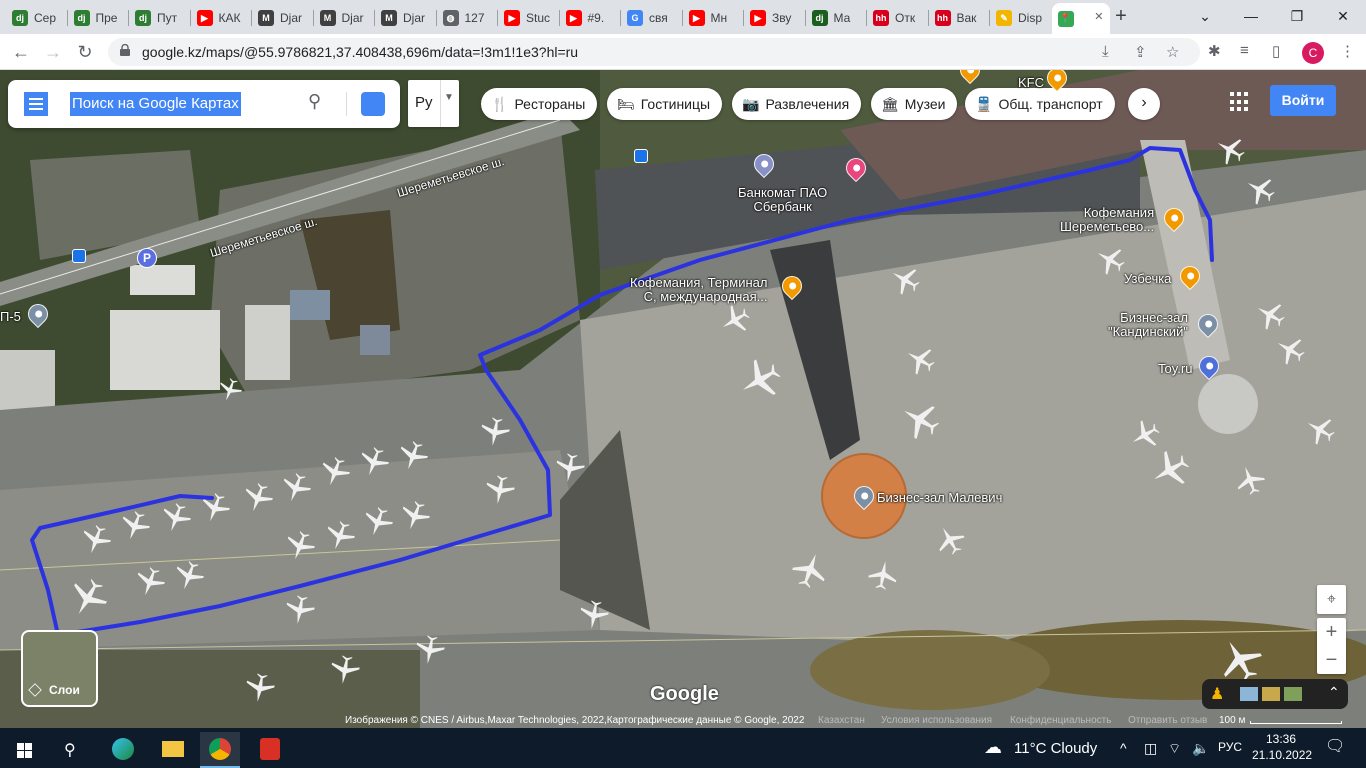  Describe the element at coordinates (1140, 52) in the screenshot. I see `share-icon: ⇪` at that location.